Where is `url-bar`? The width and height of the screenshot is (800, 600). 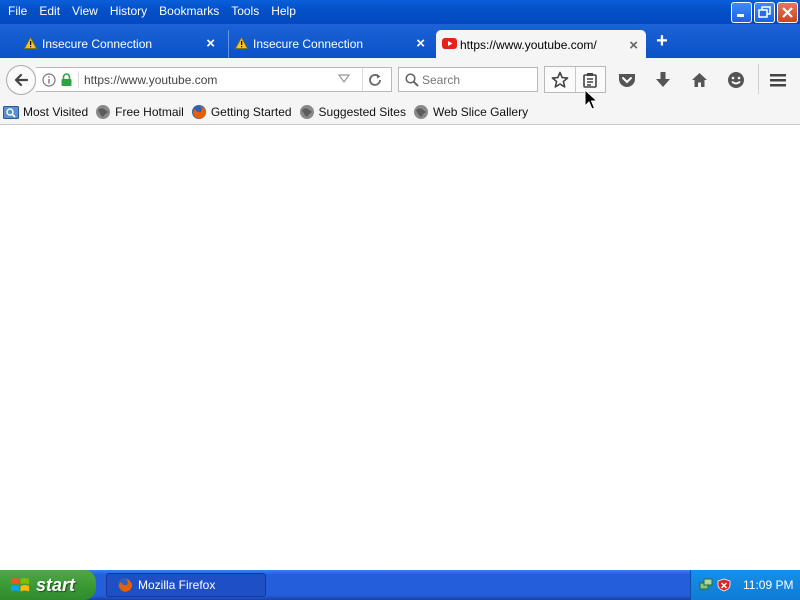 url-bar is located at coordinates (214, 79).